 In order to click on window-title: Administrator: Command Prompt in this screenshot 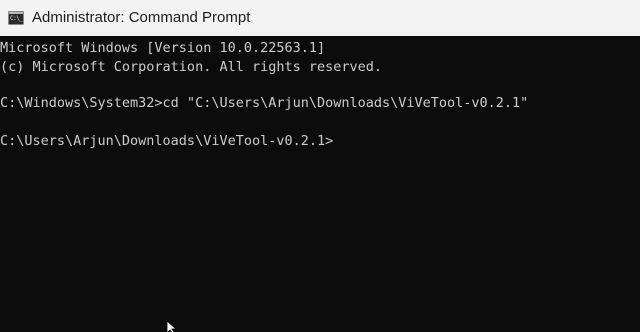, I will do `click(141, 17)`.